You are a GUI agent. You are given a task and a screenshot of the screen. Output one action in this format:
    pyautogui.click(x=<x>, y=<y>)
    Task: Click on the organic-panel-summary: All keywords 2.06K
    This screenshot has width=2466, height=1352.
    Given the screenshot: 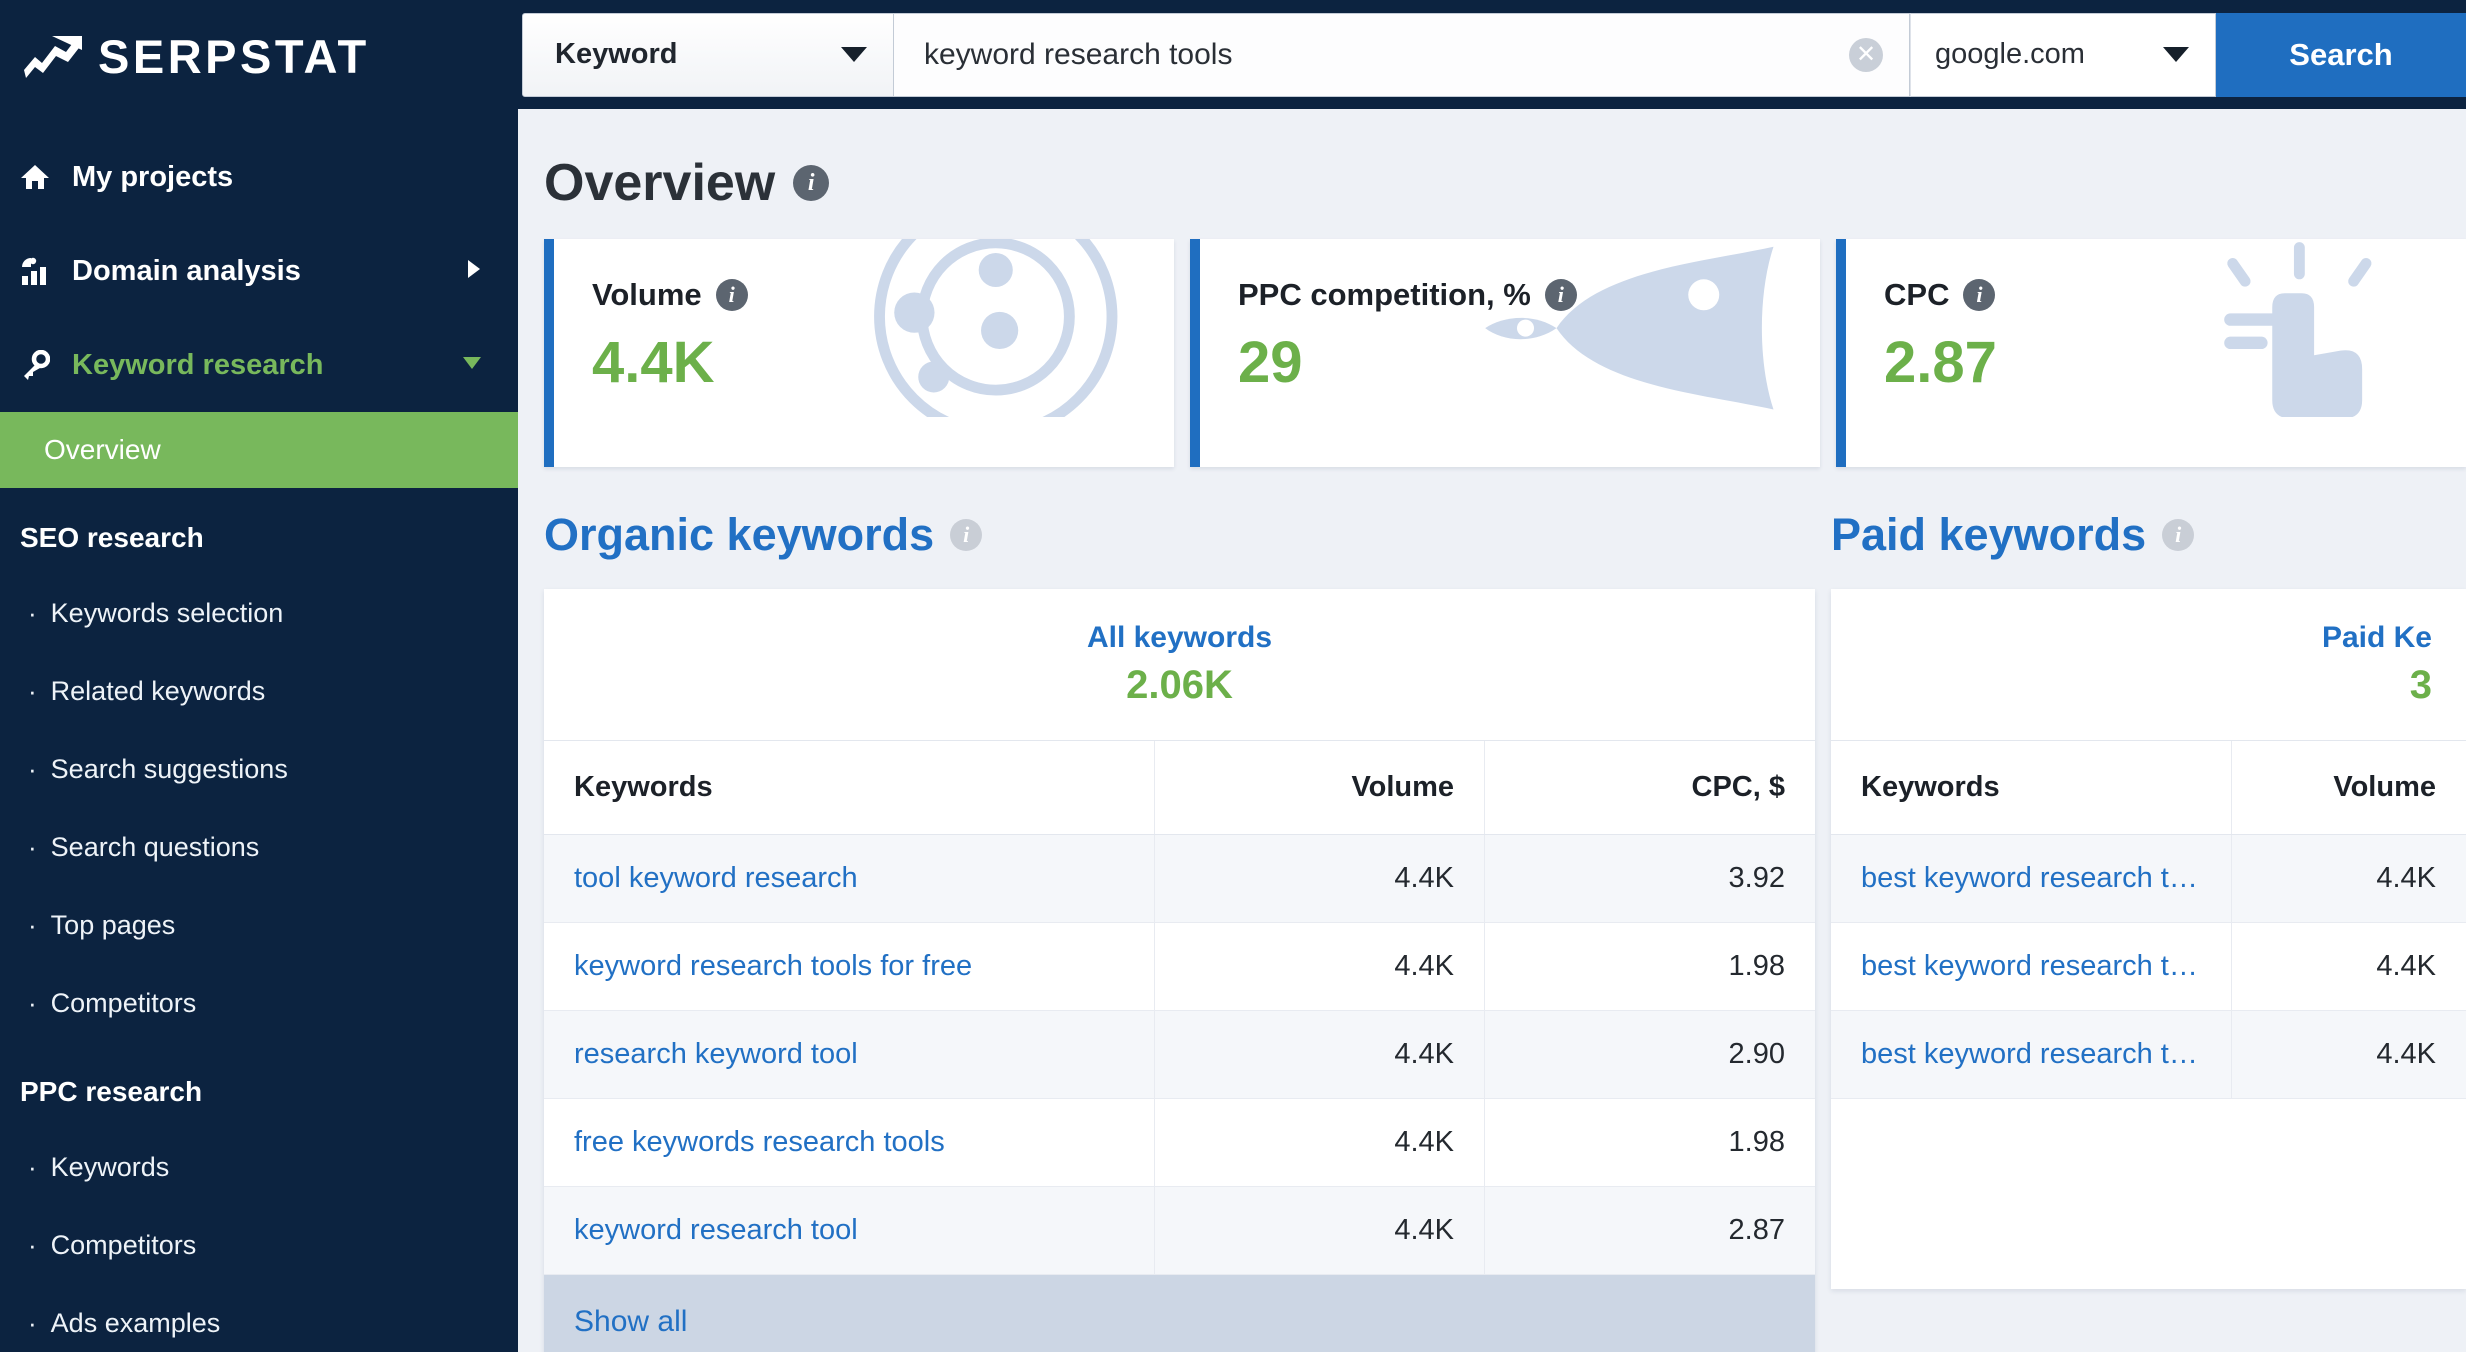 What is the action you would take?
    pyautogui.click(x=1179, y=665)
    